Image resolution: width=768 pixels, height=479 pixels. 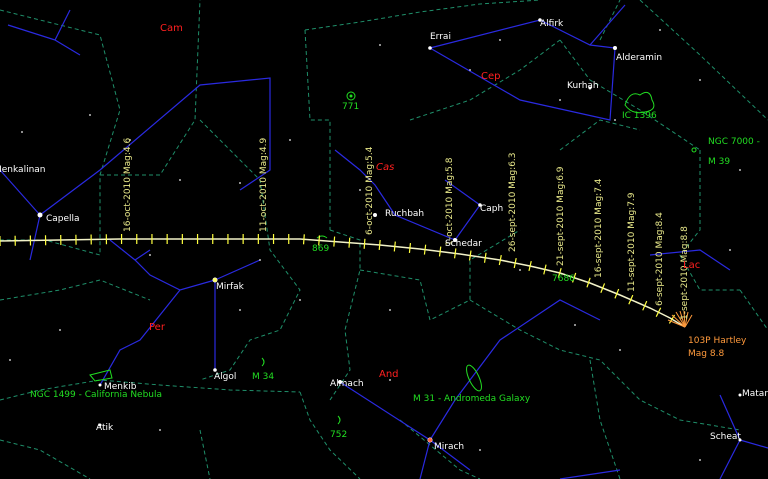 I want to click on m39-marker, so click(x=694, y=150).